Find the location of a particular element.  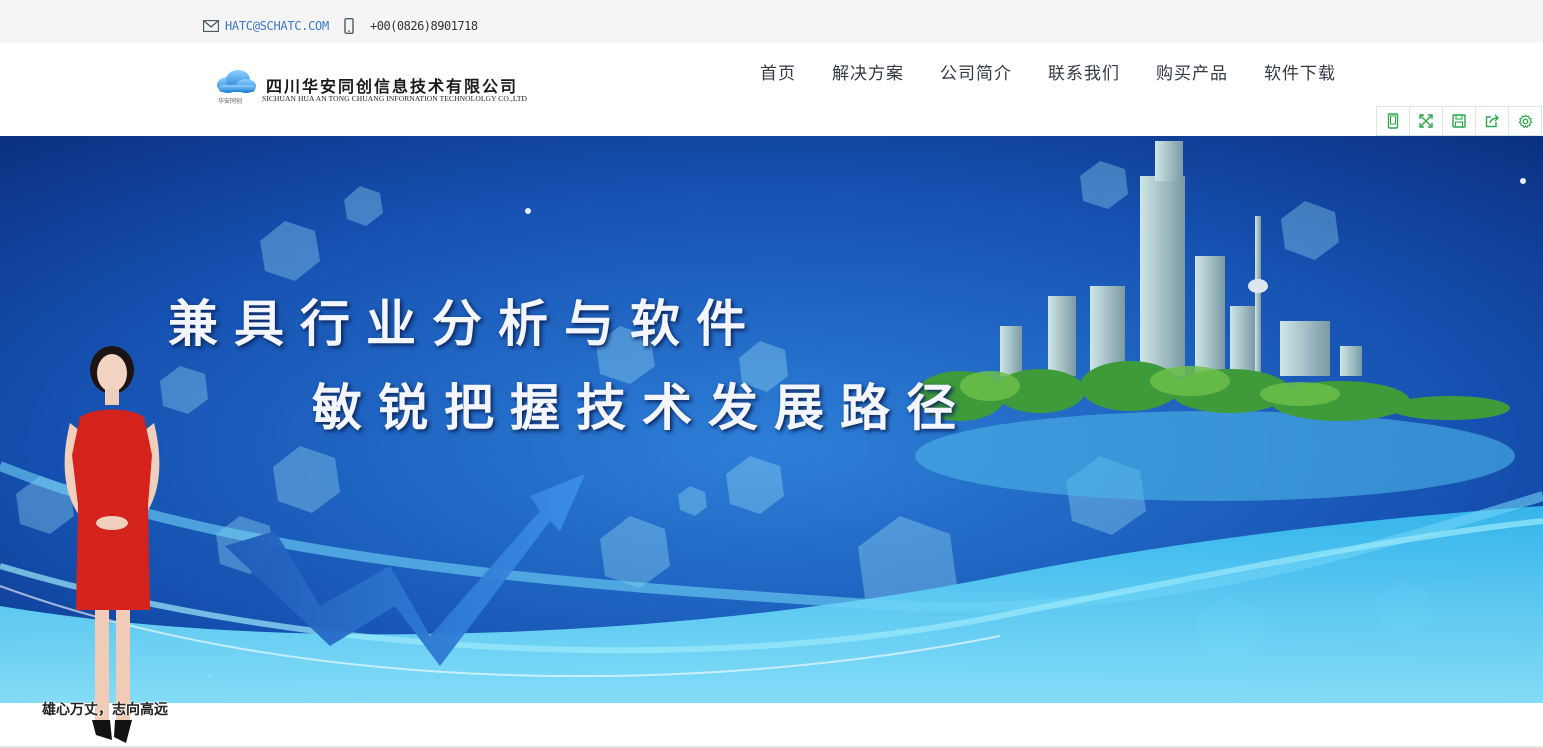

save-button is located at coordinates (1459, 121).